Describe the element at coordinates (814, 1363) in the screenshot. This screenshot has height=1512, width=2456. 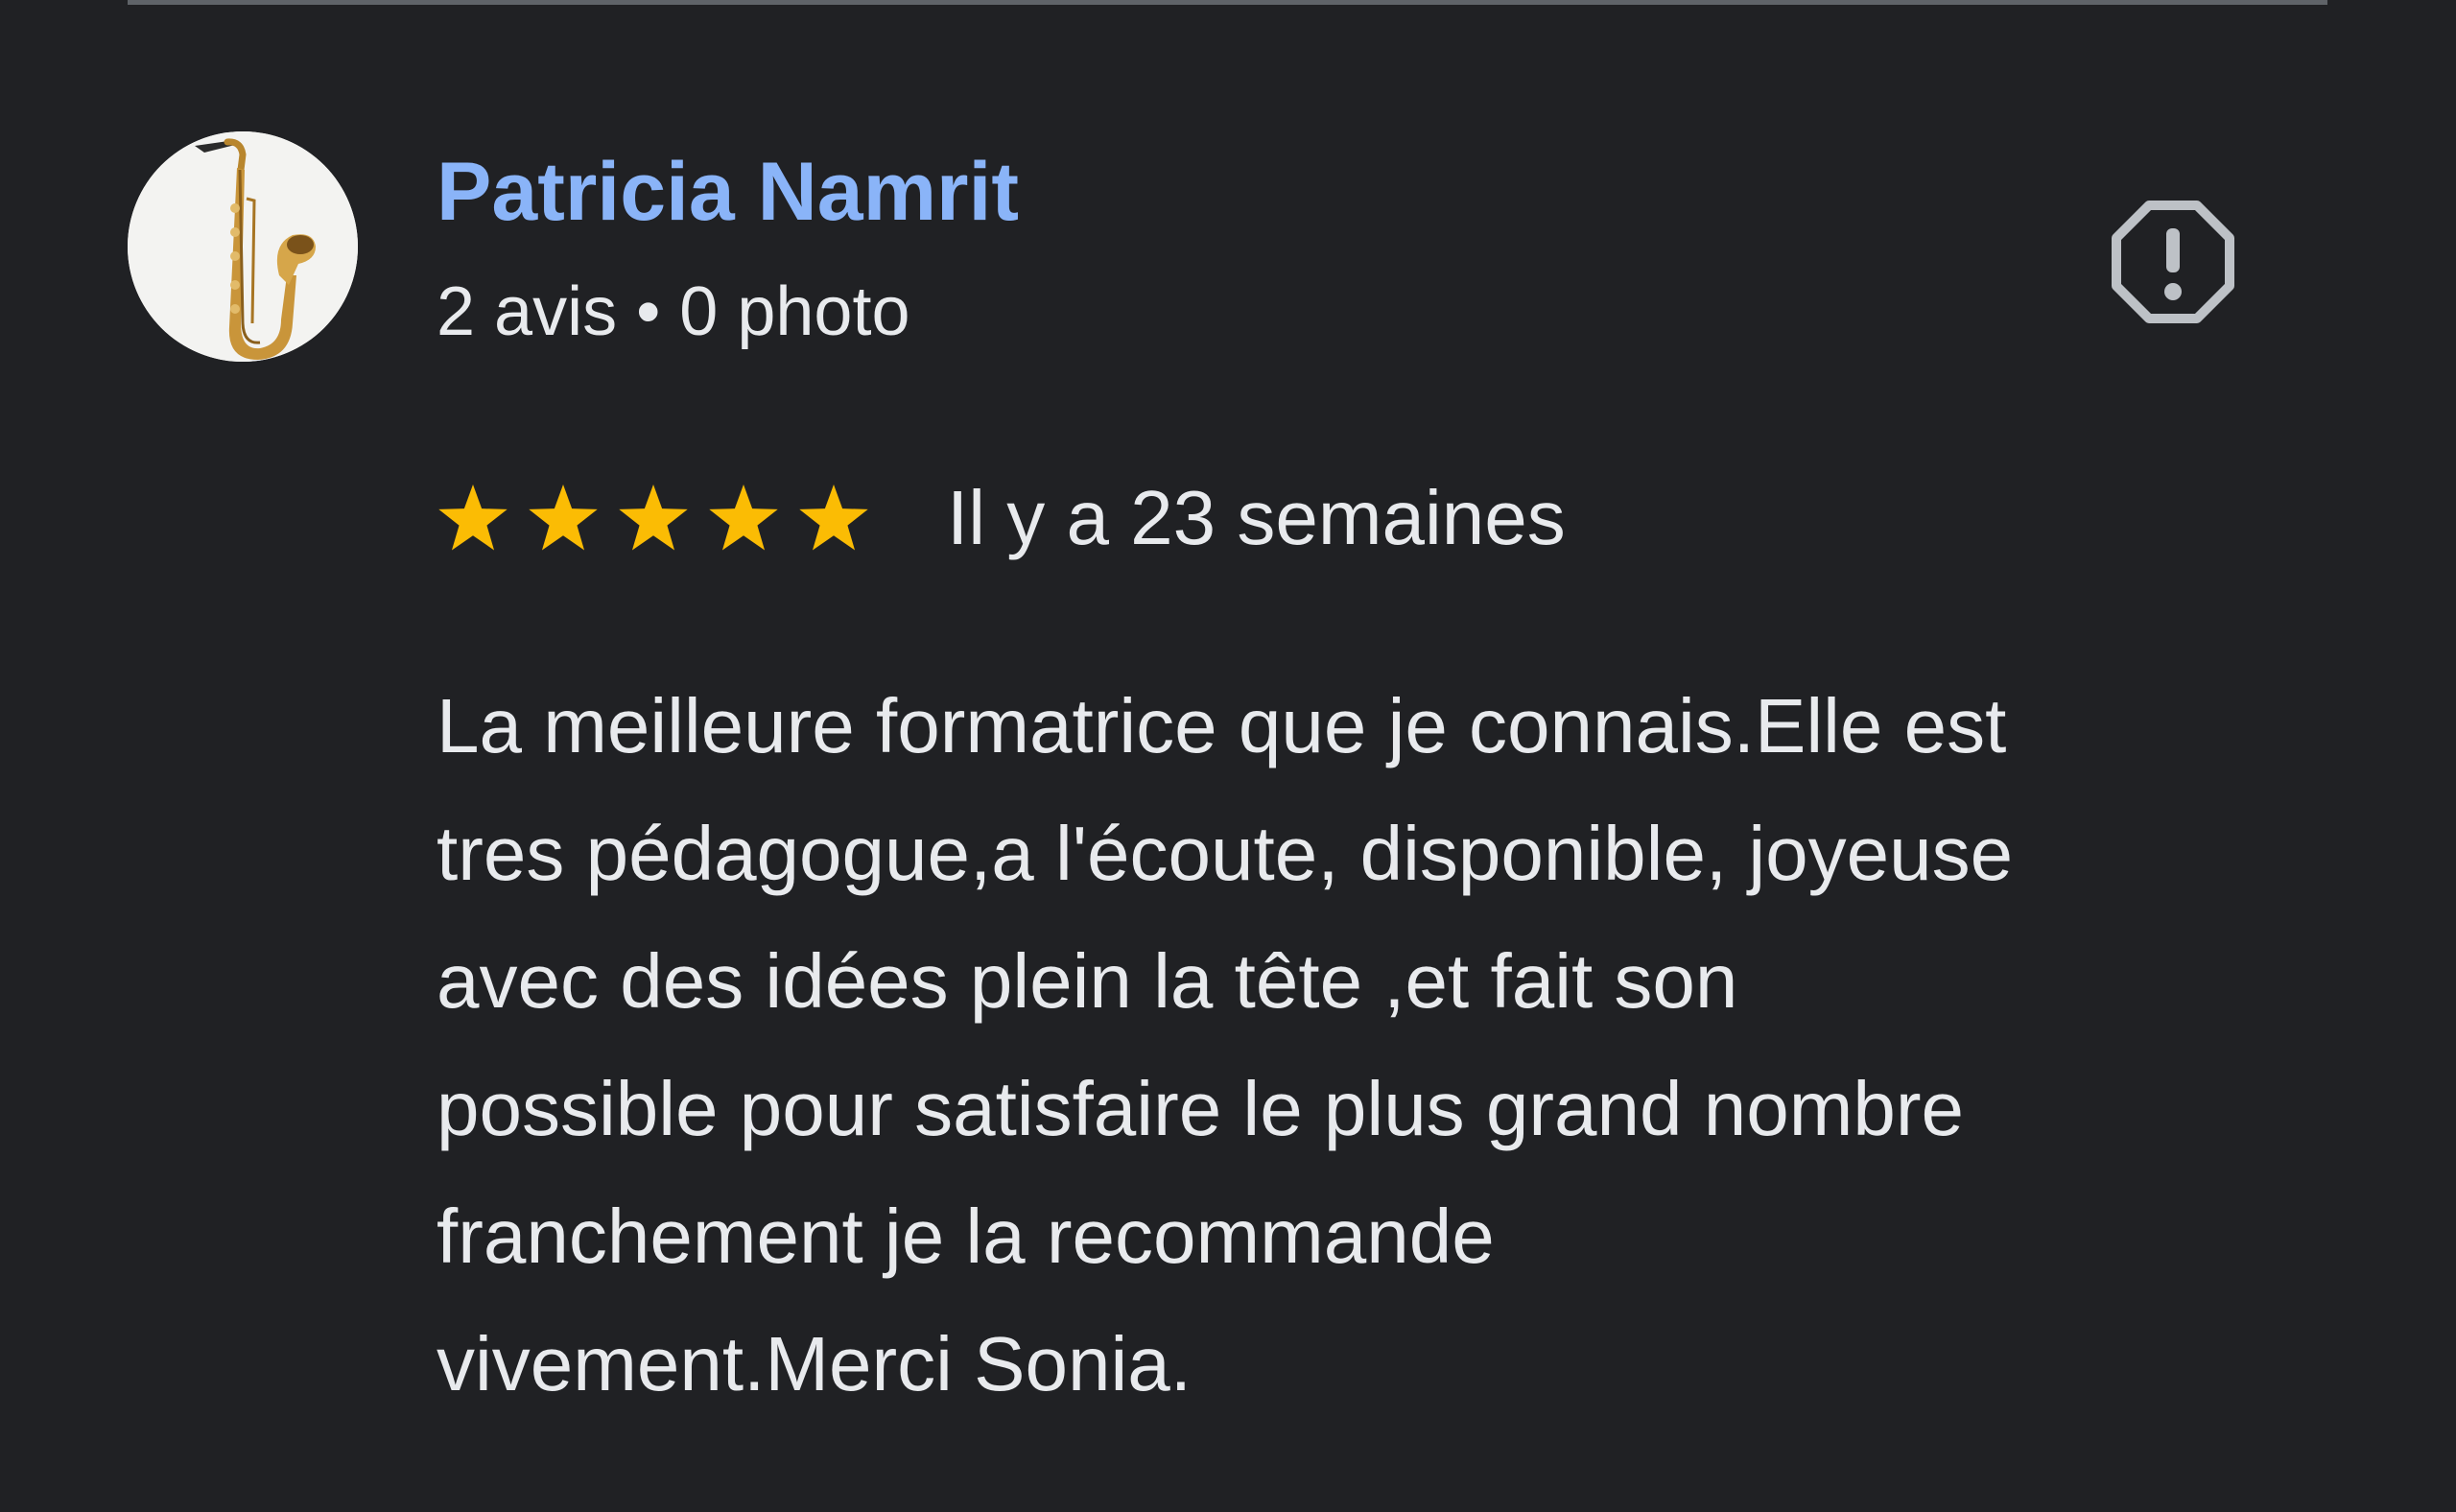
I see `review-text-line: vivement.Merci Sonia.` at that location.